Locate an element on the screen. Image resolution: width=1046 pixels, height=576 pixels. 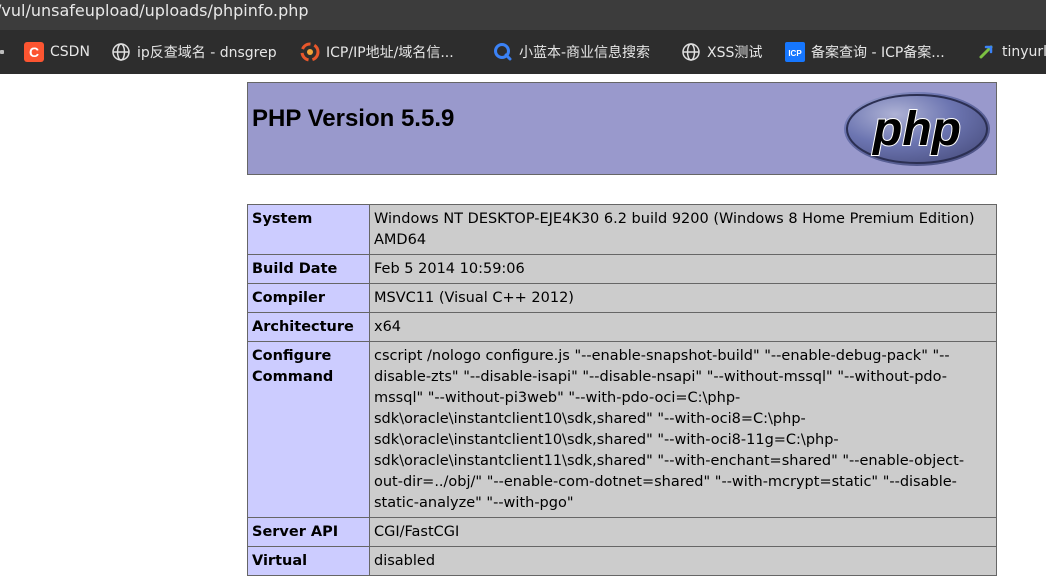
row-key: Server API is located at coordinates (308, 532).